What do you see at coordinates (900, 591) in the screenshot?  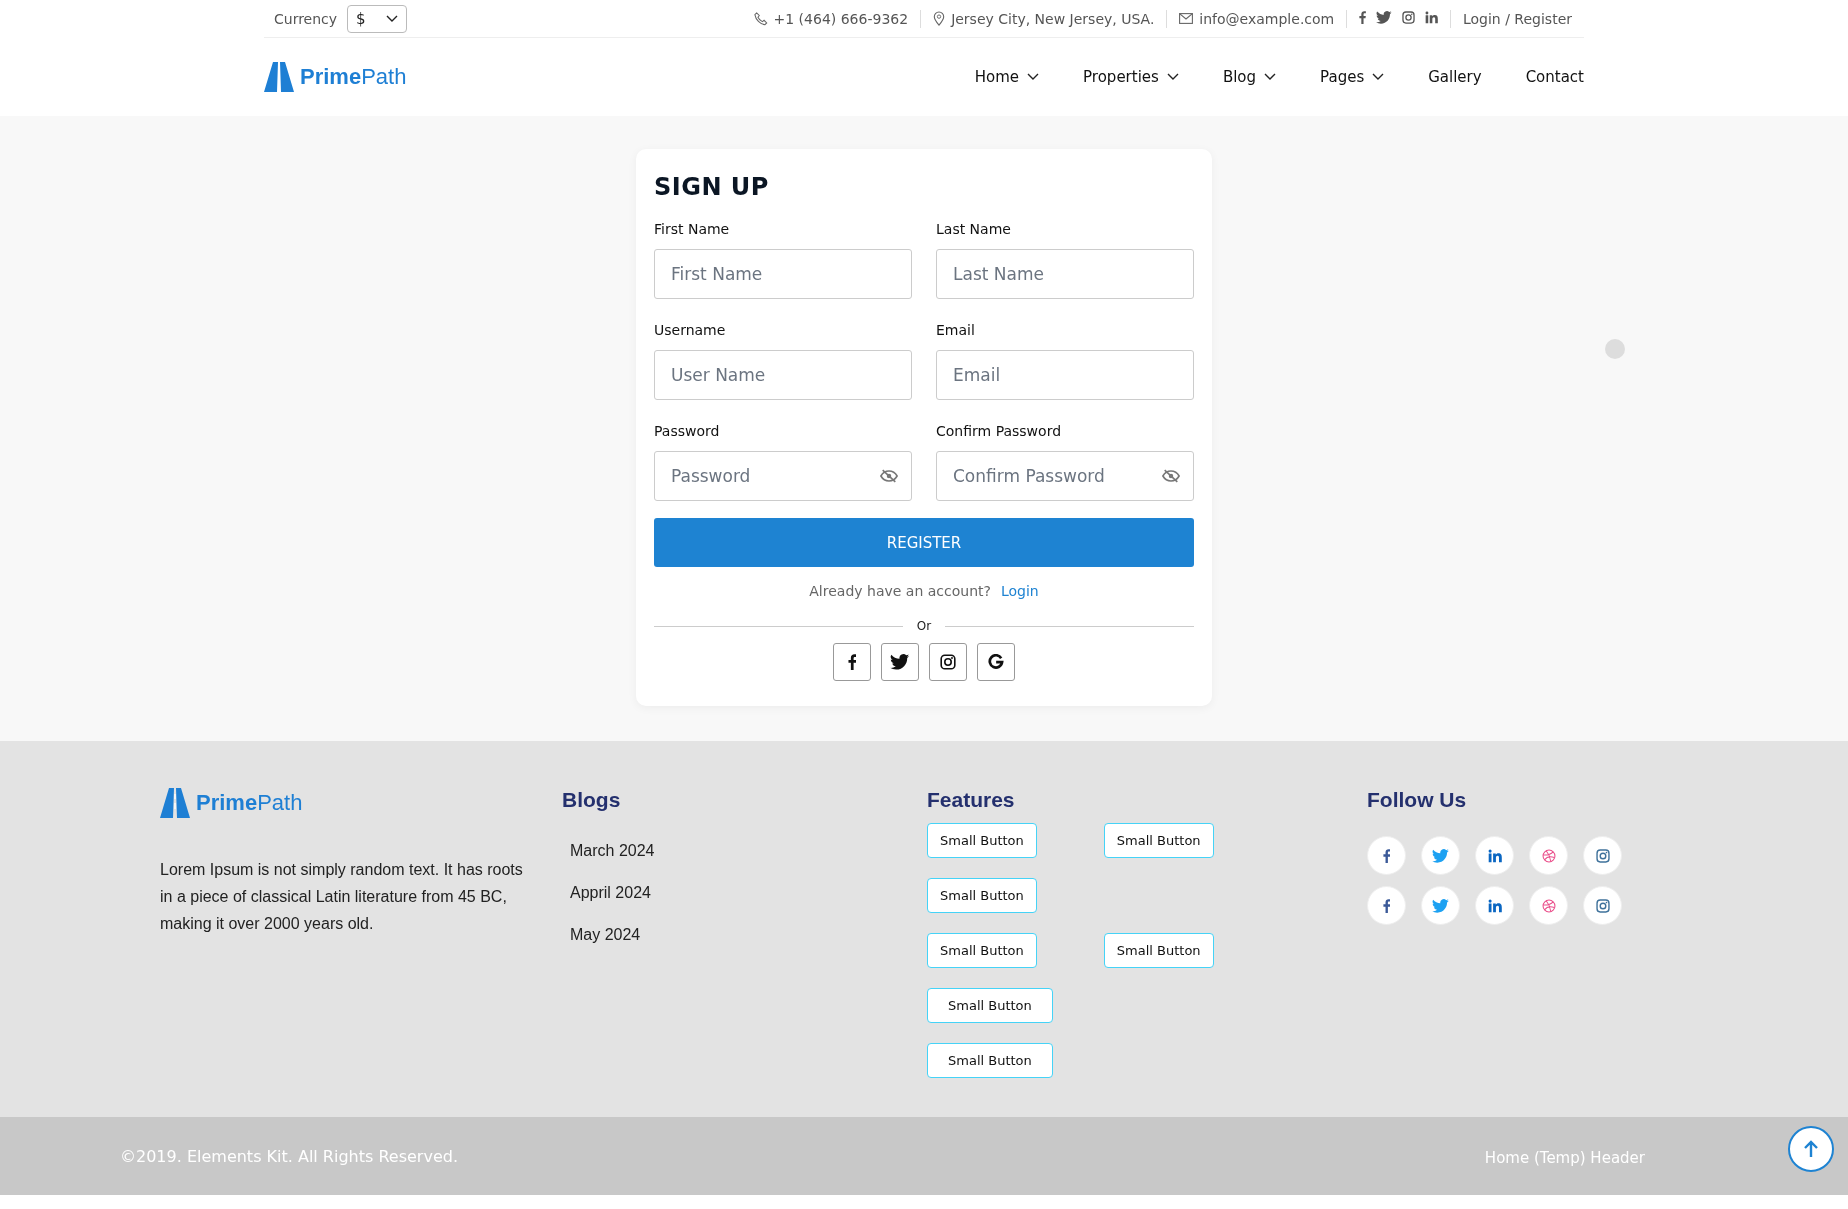 I see `account-prompt: Already have an account?` at bounding box center [900, 591].